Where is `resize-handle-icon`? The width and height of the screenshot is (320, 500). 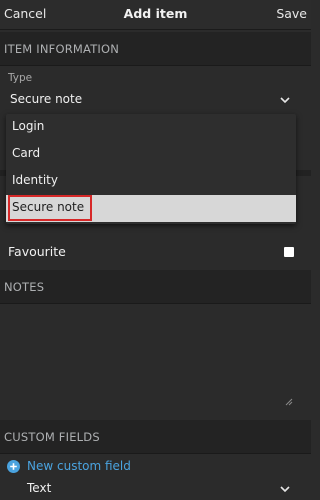 resize-handle-icon is located at coordinates (289, 402).